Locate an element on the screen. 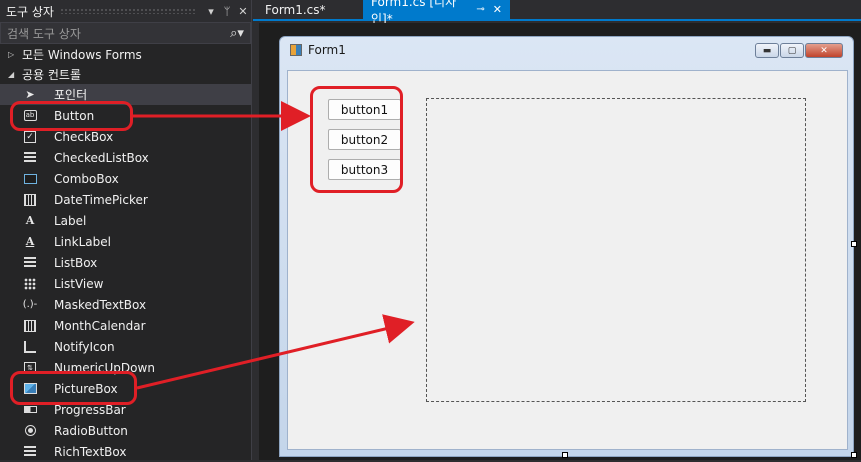  numericupdown-icon: ⇅ is located at coordinates (30, 368).